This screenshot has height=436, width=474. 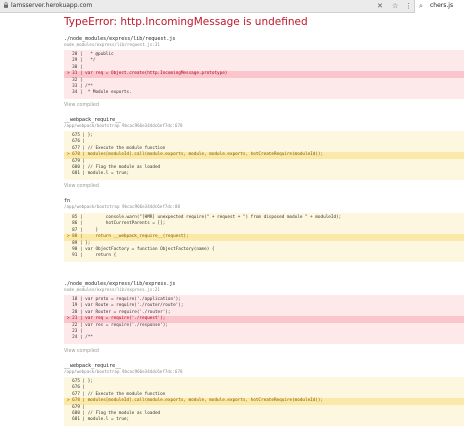 I want to click on code-line: 34 | * Module exports., so click(x=99, y=93).